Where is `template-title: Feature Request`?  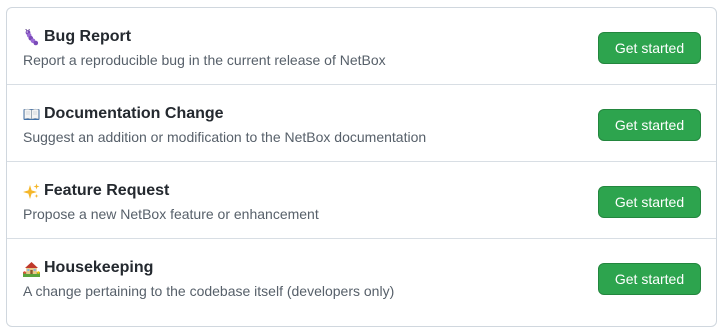 template-title: Feature Request is located at coordinates (107, 190).